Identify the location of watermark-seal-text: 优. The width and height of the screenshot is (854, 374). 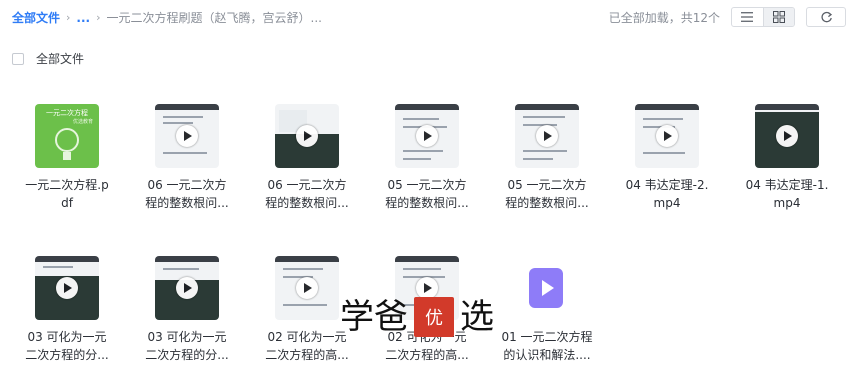
(434, 318).